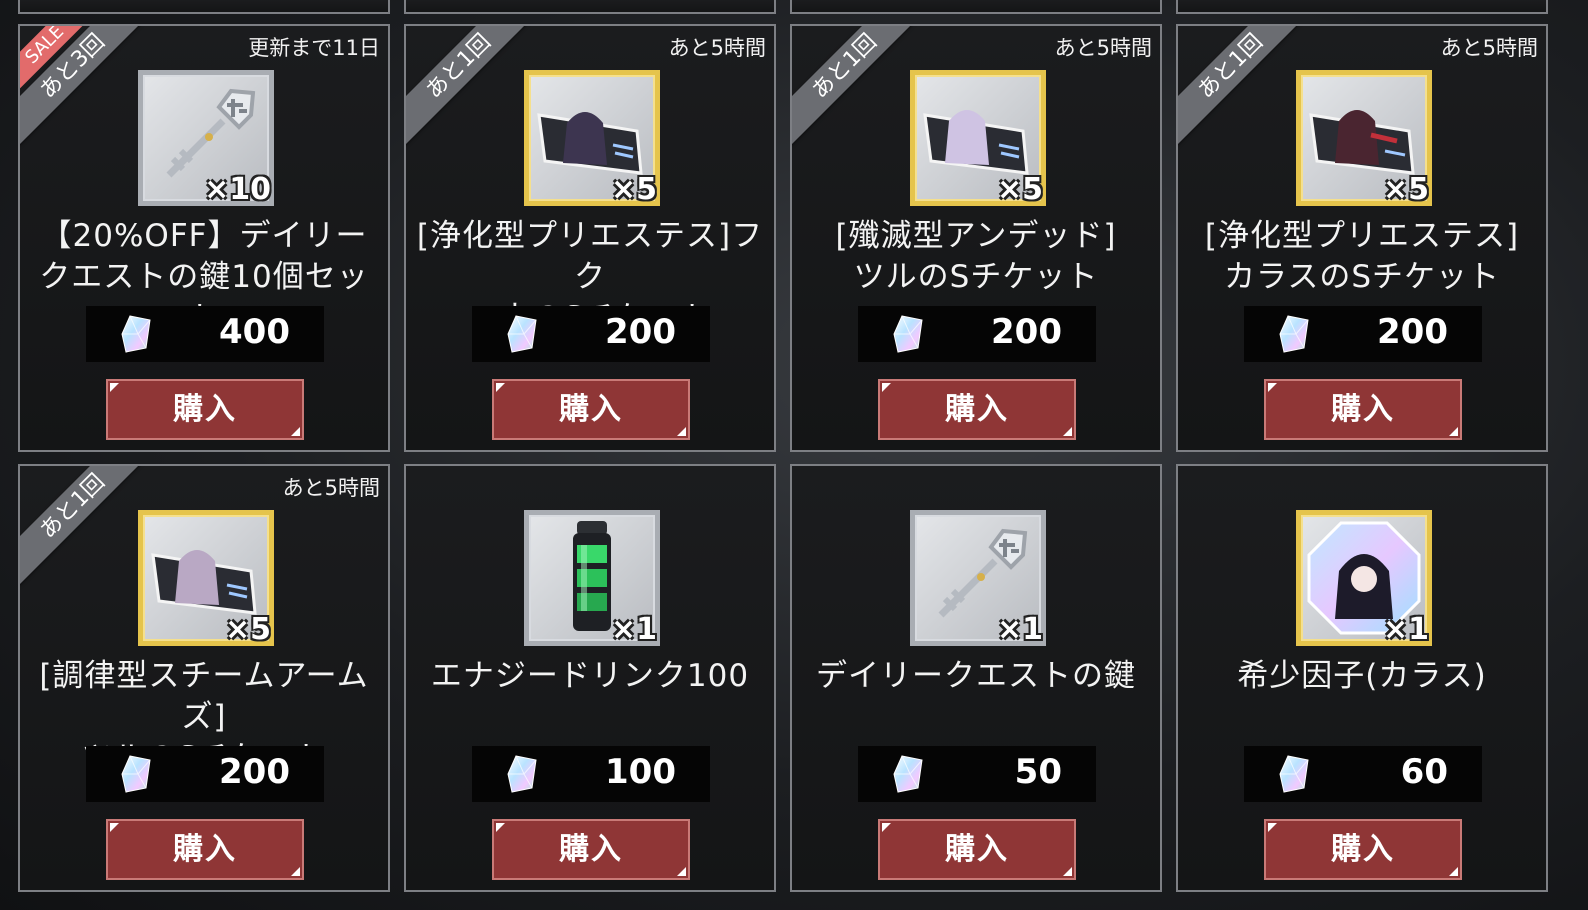 Image resolution: width=1588 pixels, height=910 pixels. Describe the element at coordinates (977, 774) in the screenshot. I see `price-box: 50` at that location.